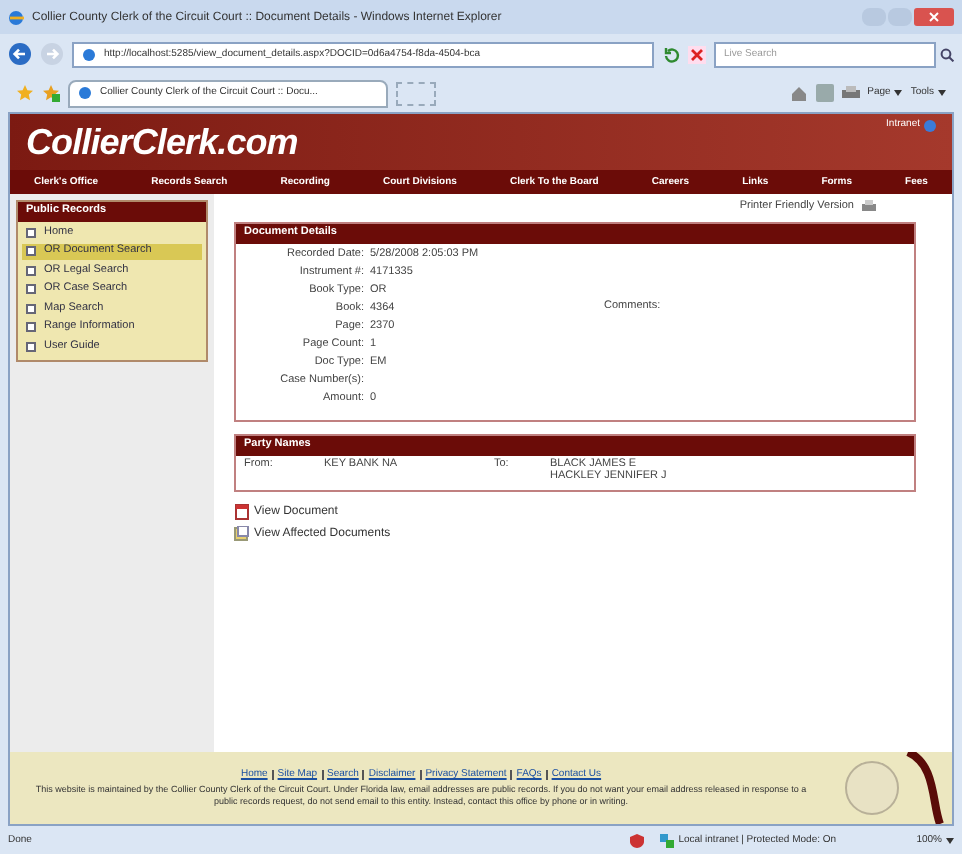 Image resolution: width=962 pixels, height=854 pixels. Describe the element at coordinates (242, 511) in the screenshot. I see `document-icon` at that location.